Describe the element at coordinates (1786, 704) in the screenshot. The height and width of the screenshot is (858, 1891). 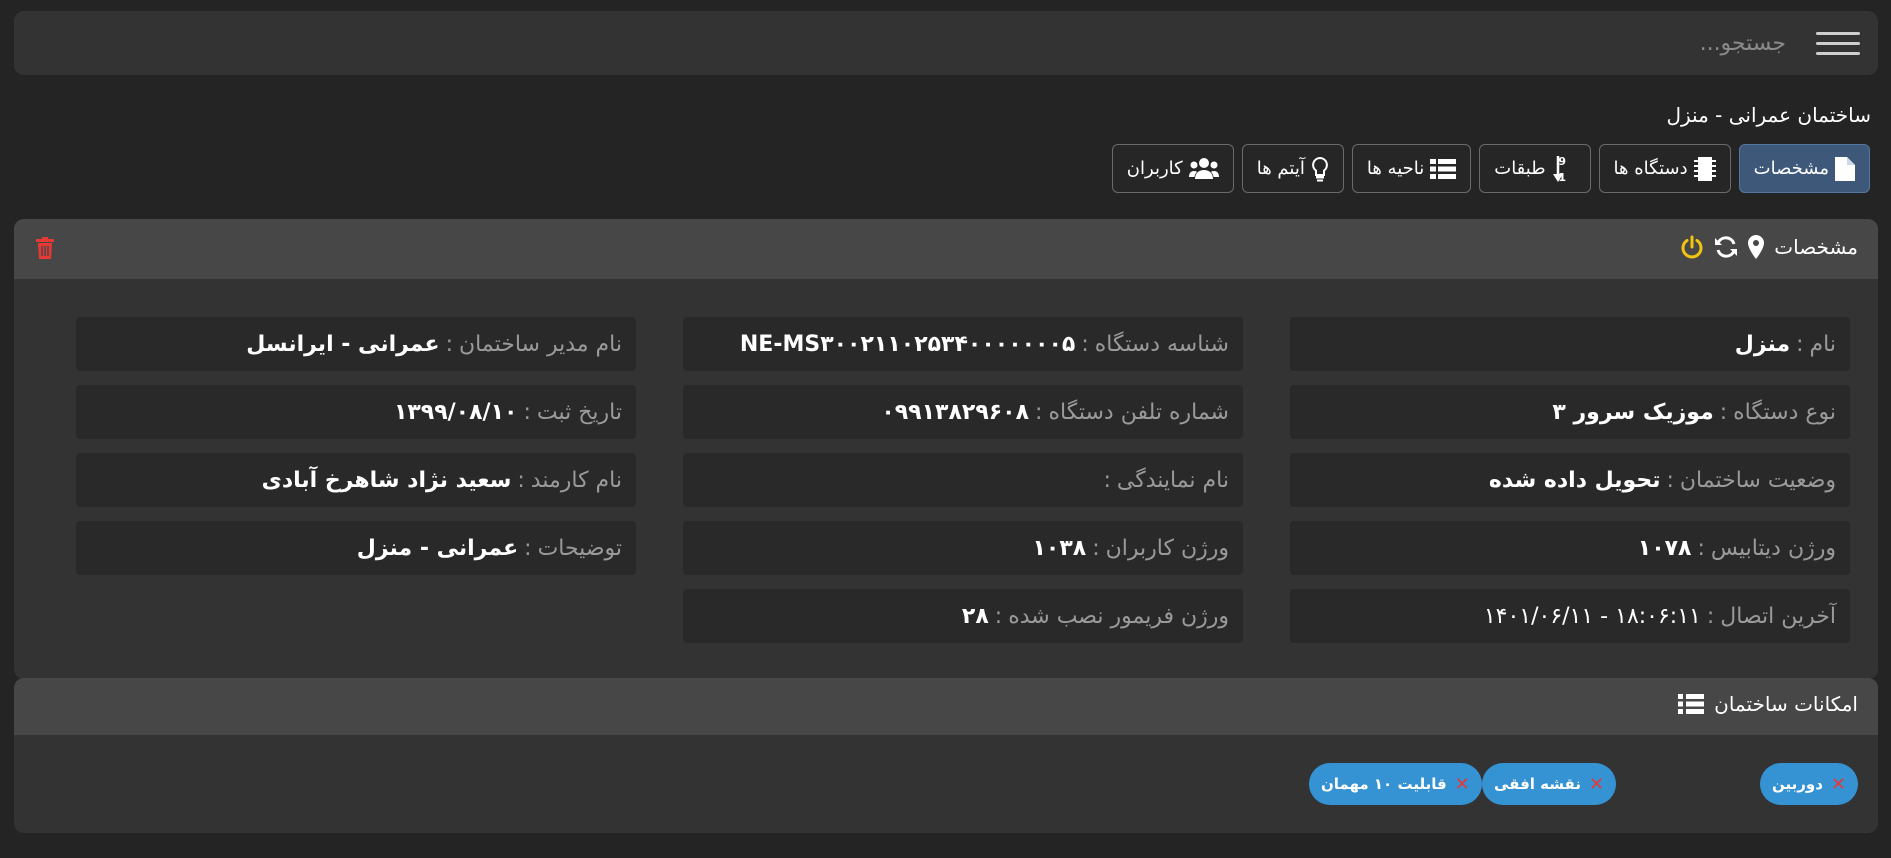
I see `features-title-label: امکانات ساختمان` at that location.